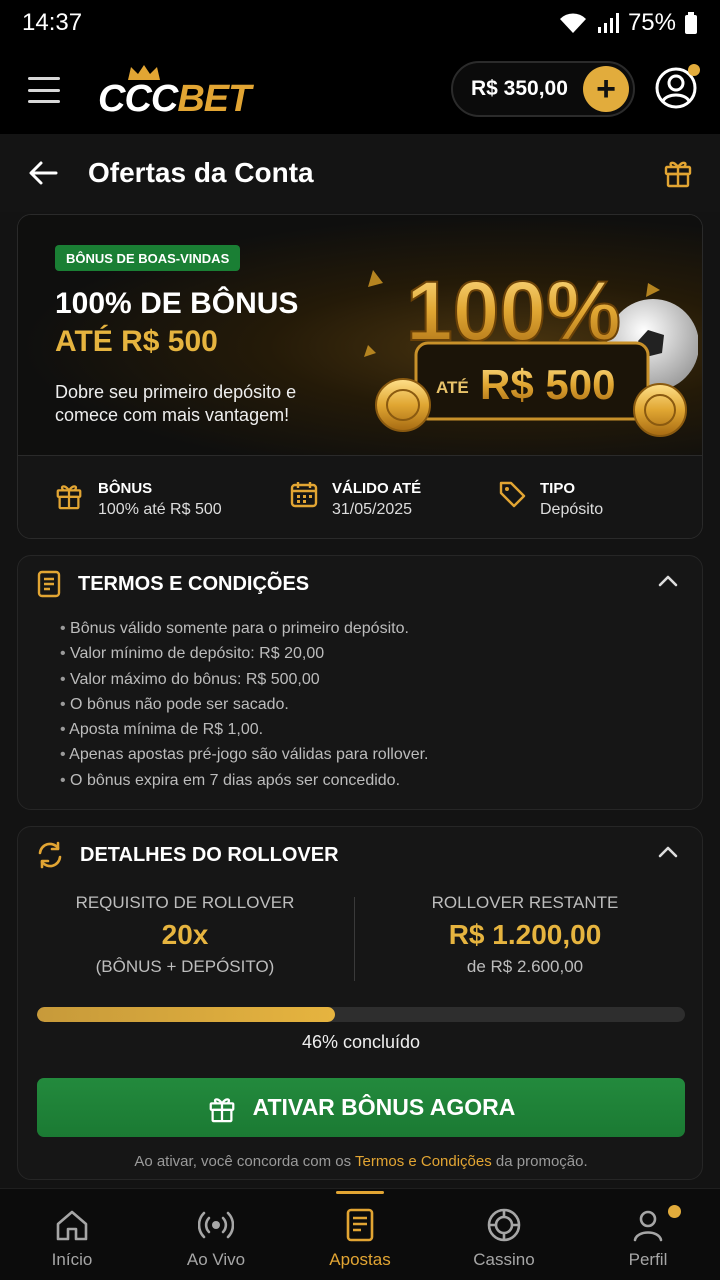 The width and height of the screenshot is (720, 1280). I want to click on terms-item: Valor mínimo de depósito: R$ 20,00, so click(244, 653).